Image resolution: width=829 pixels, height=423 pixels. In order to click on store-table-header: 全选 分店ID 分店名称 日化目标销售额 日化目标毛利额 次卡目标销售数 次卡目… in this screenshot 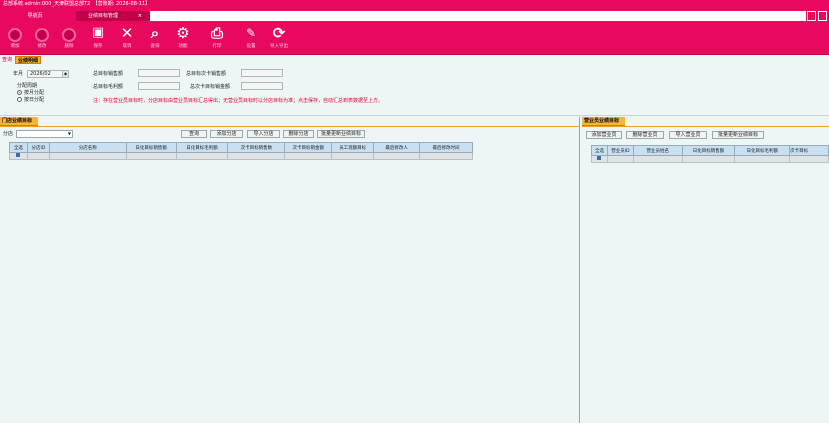, I will do `click(241, 147)`.